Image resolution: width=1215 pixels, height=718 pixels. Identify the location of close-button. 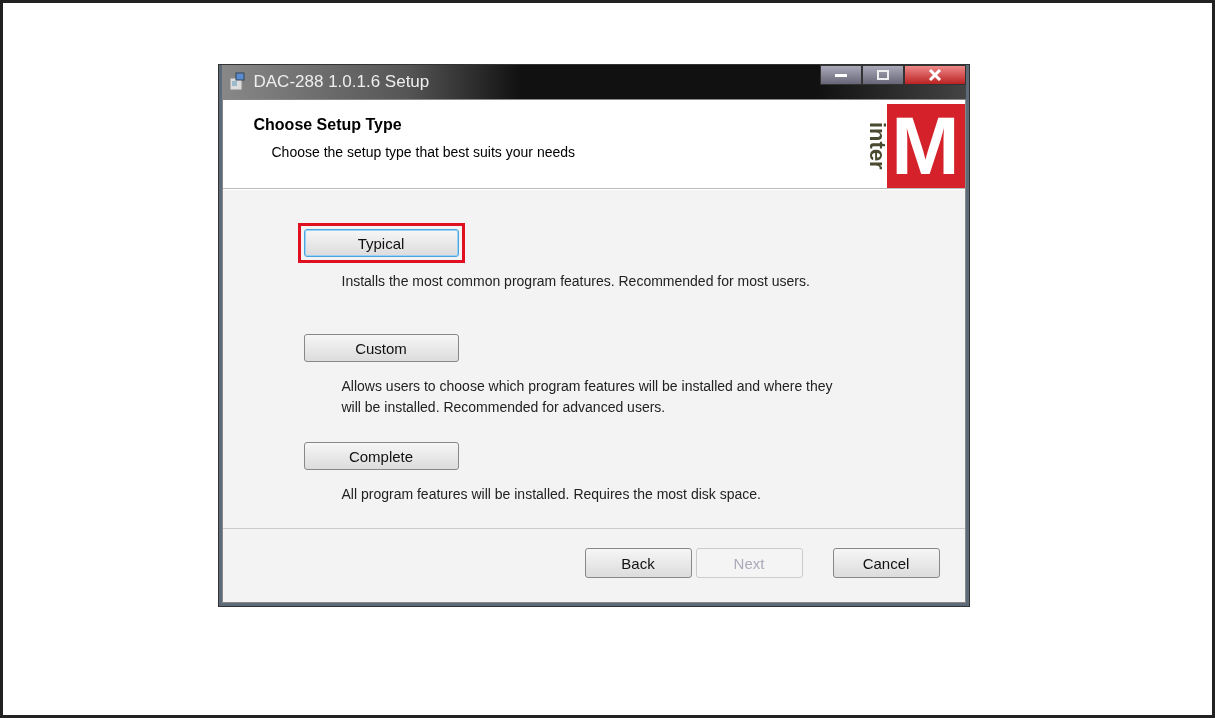
(934, 75).